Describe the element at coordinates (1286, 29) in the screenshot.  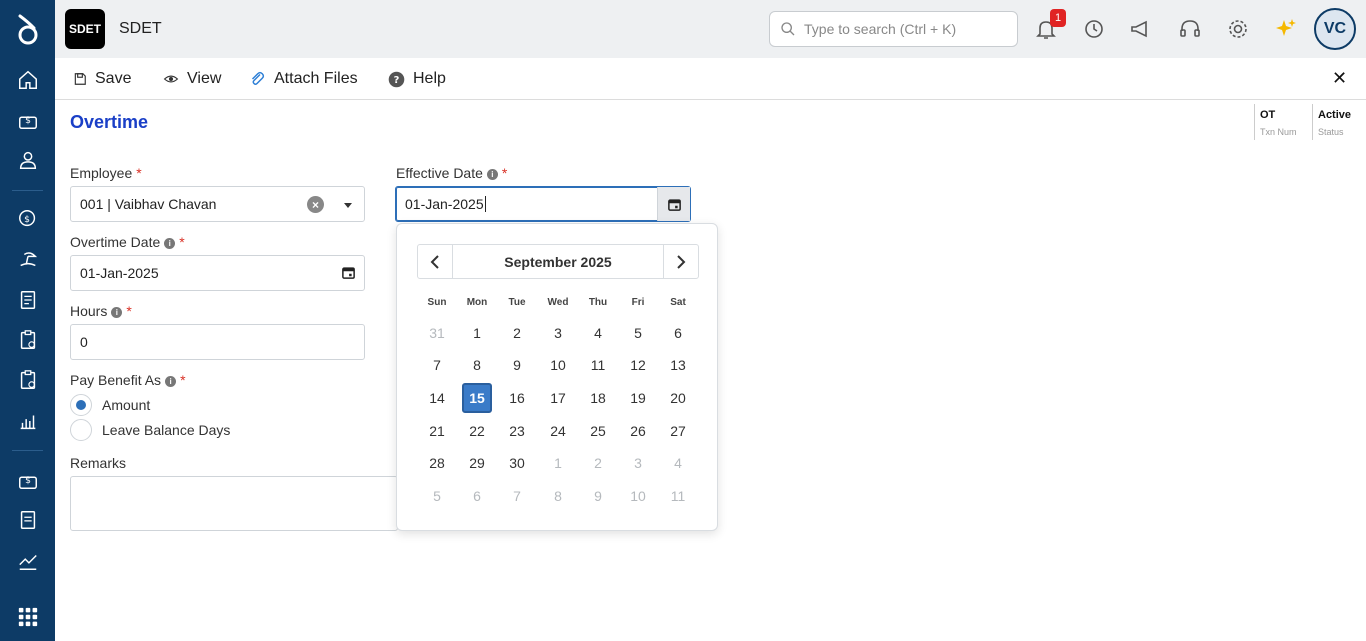
I see `ai-sparkle-icon` at that location.